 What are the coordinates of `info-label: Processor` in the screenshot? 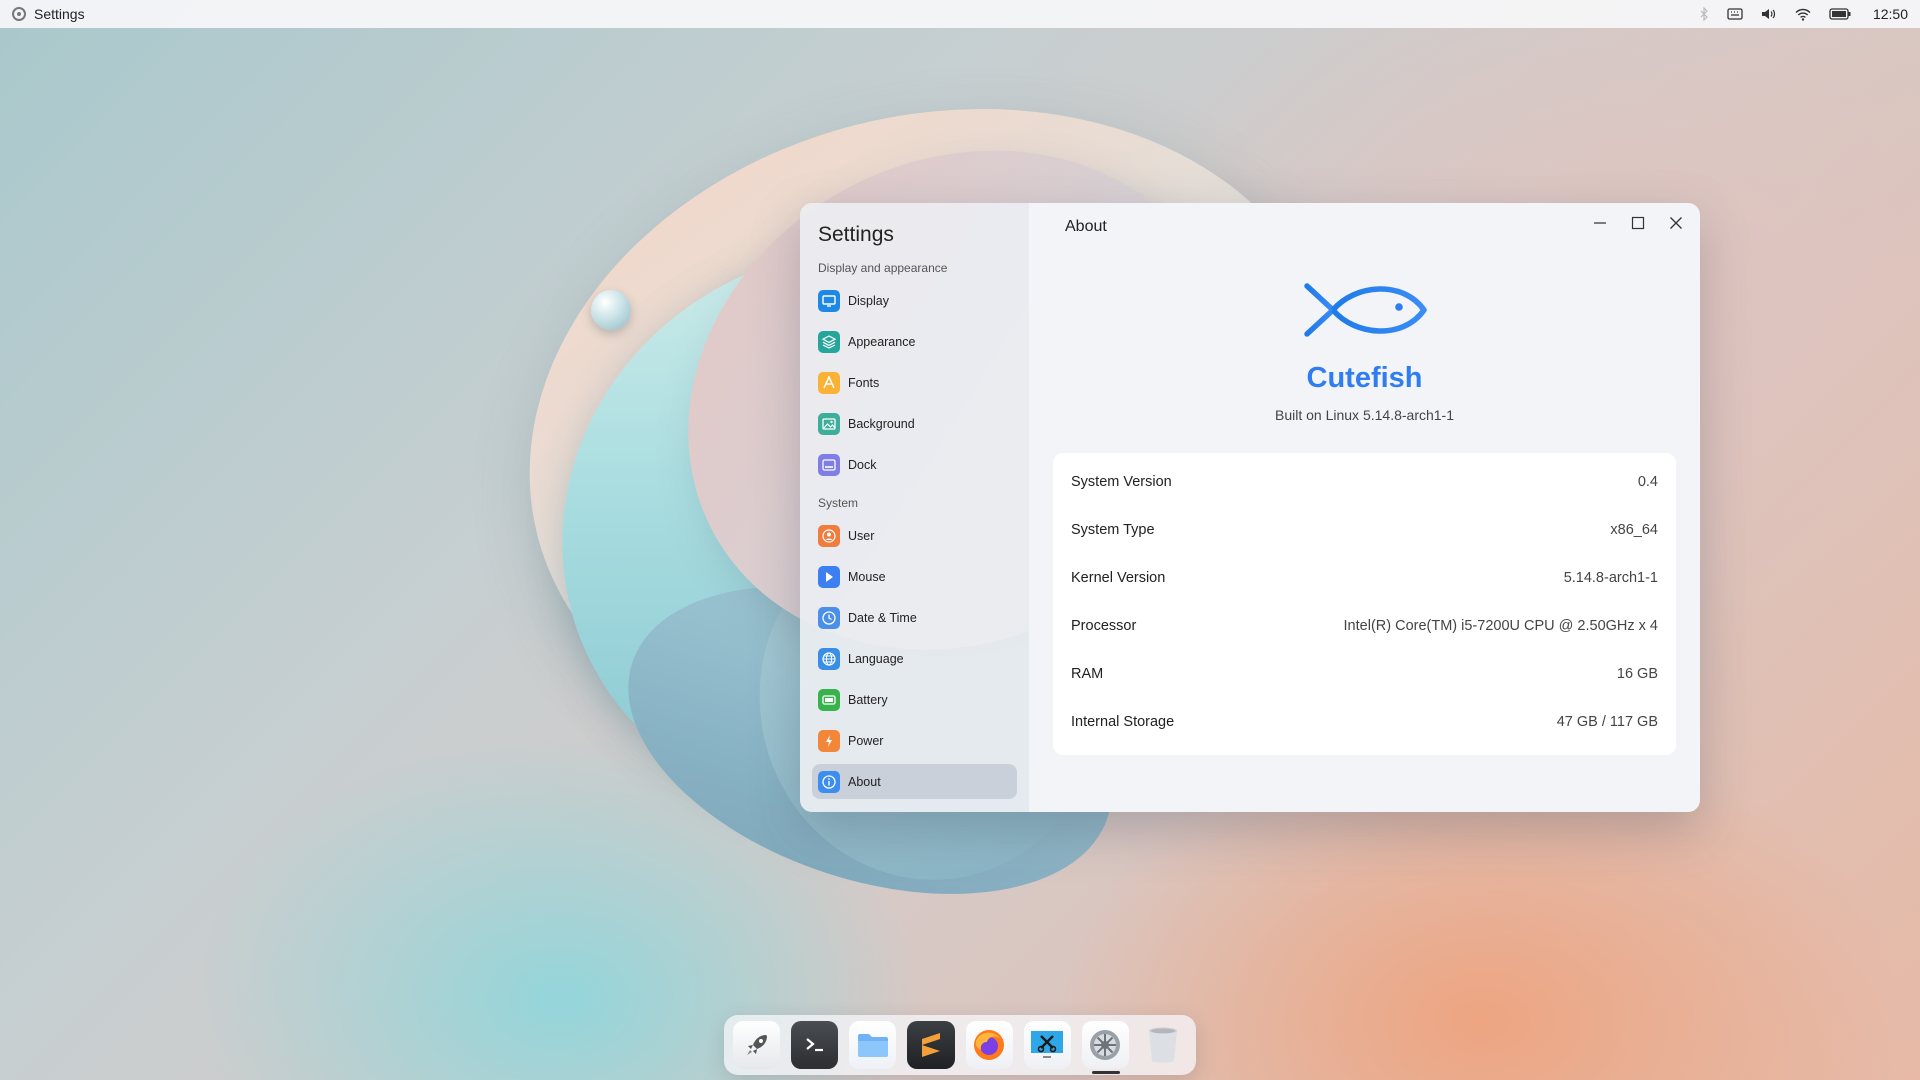 It's located at (1104, 626).